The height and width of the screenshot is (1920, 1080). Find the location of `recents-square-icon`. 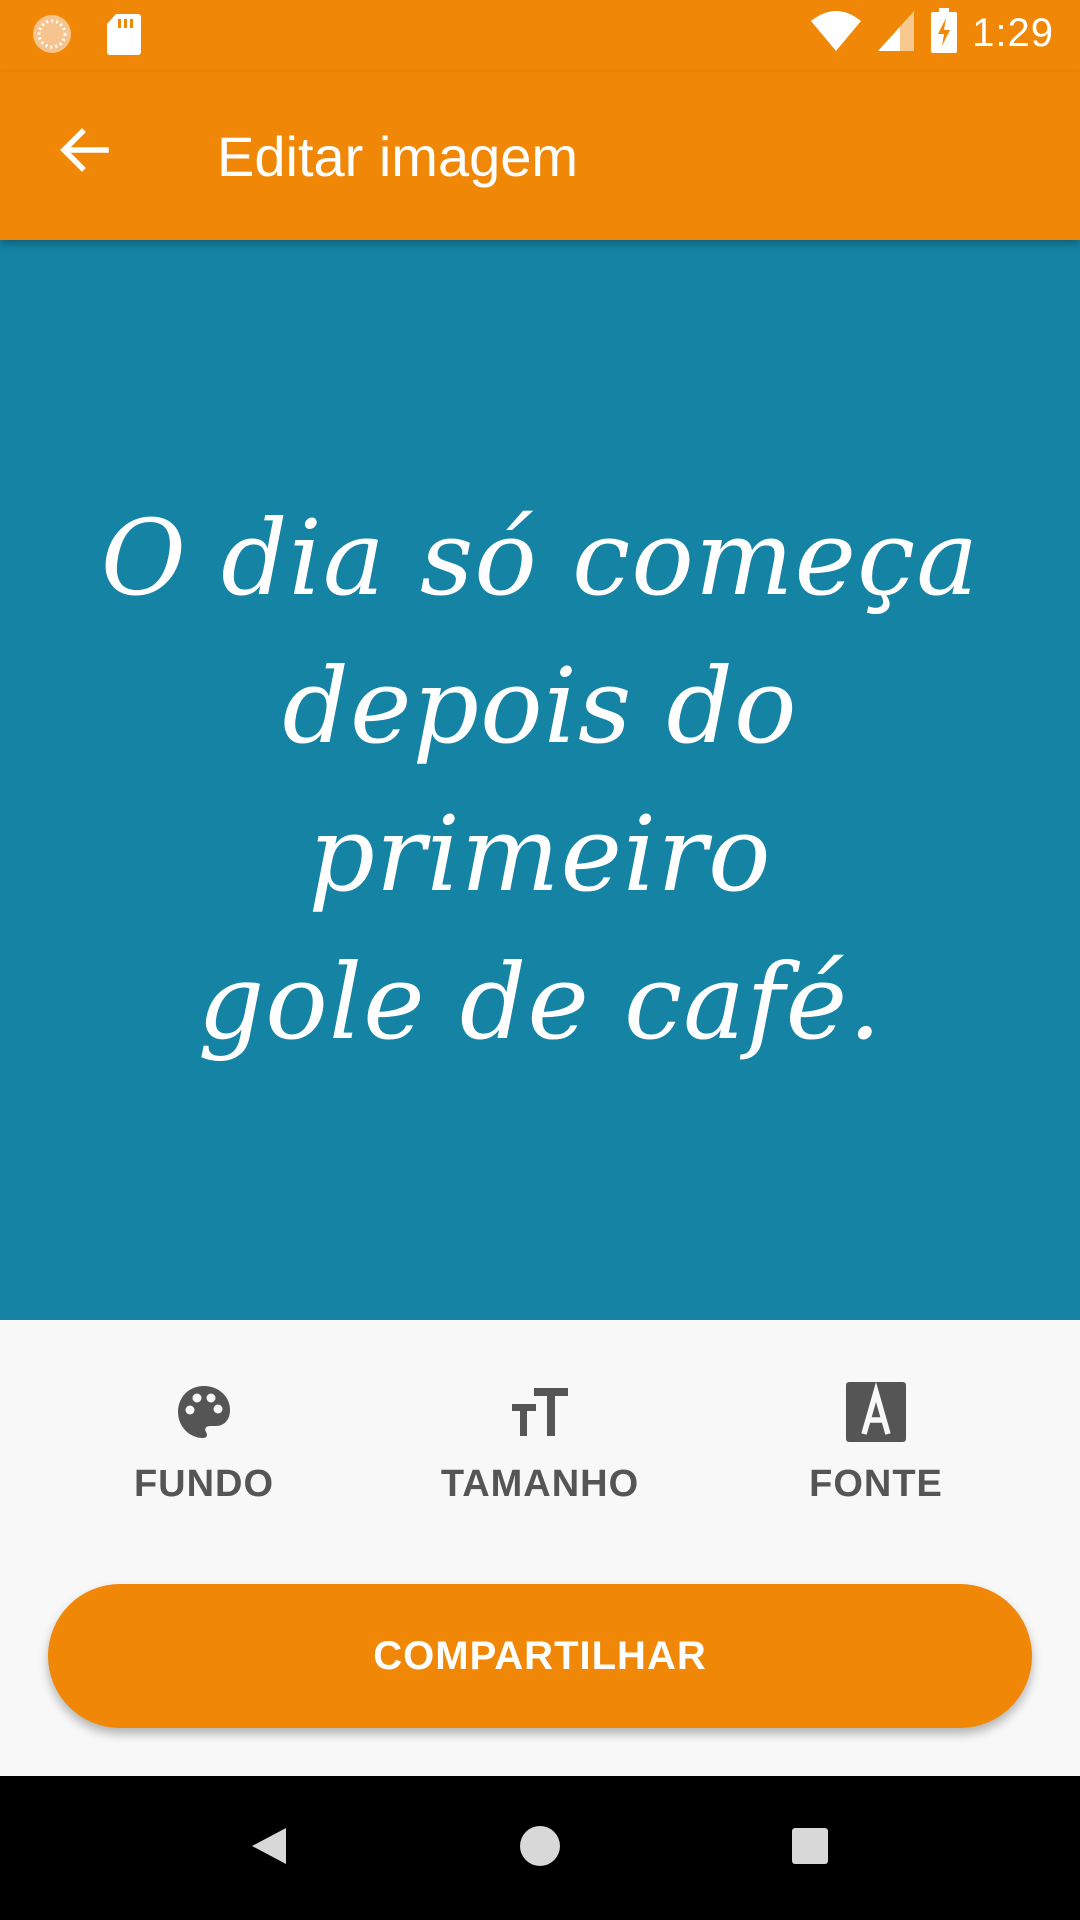

recents-square-icon is located at coordinates (810, 1848).